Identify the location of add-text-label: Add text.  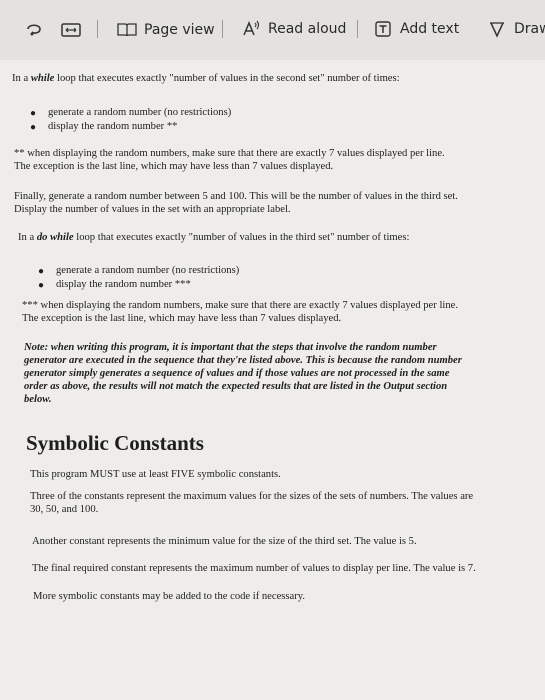
(430, 29).